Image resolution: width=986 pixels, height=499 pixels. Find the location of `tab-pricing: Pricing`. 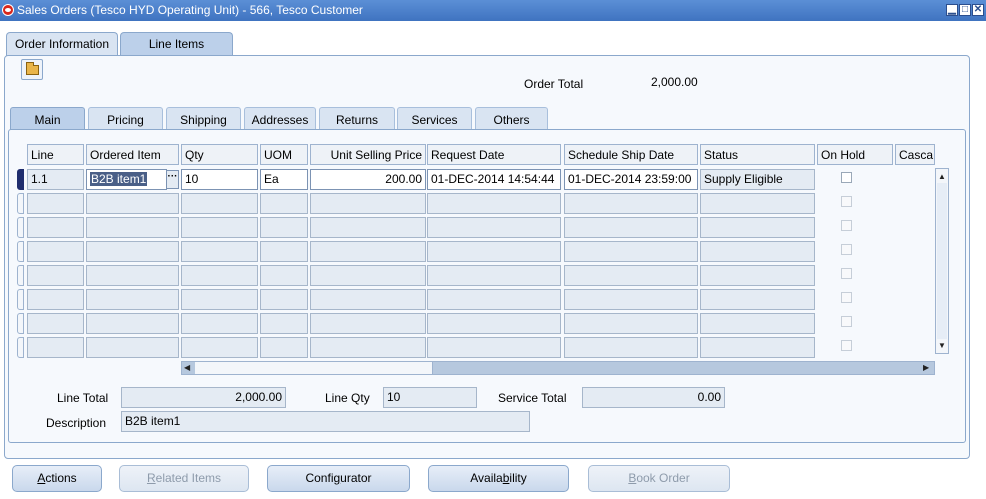

tab-pricing: Pricing is located at coordinates (125, 118).